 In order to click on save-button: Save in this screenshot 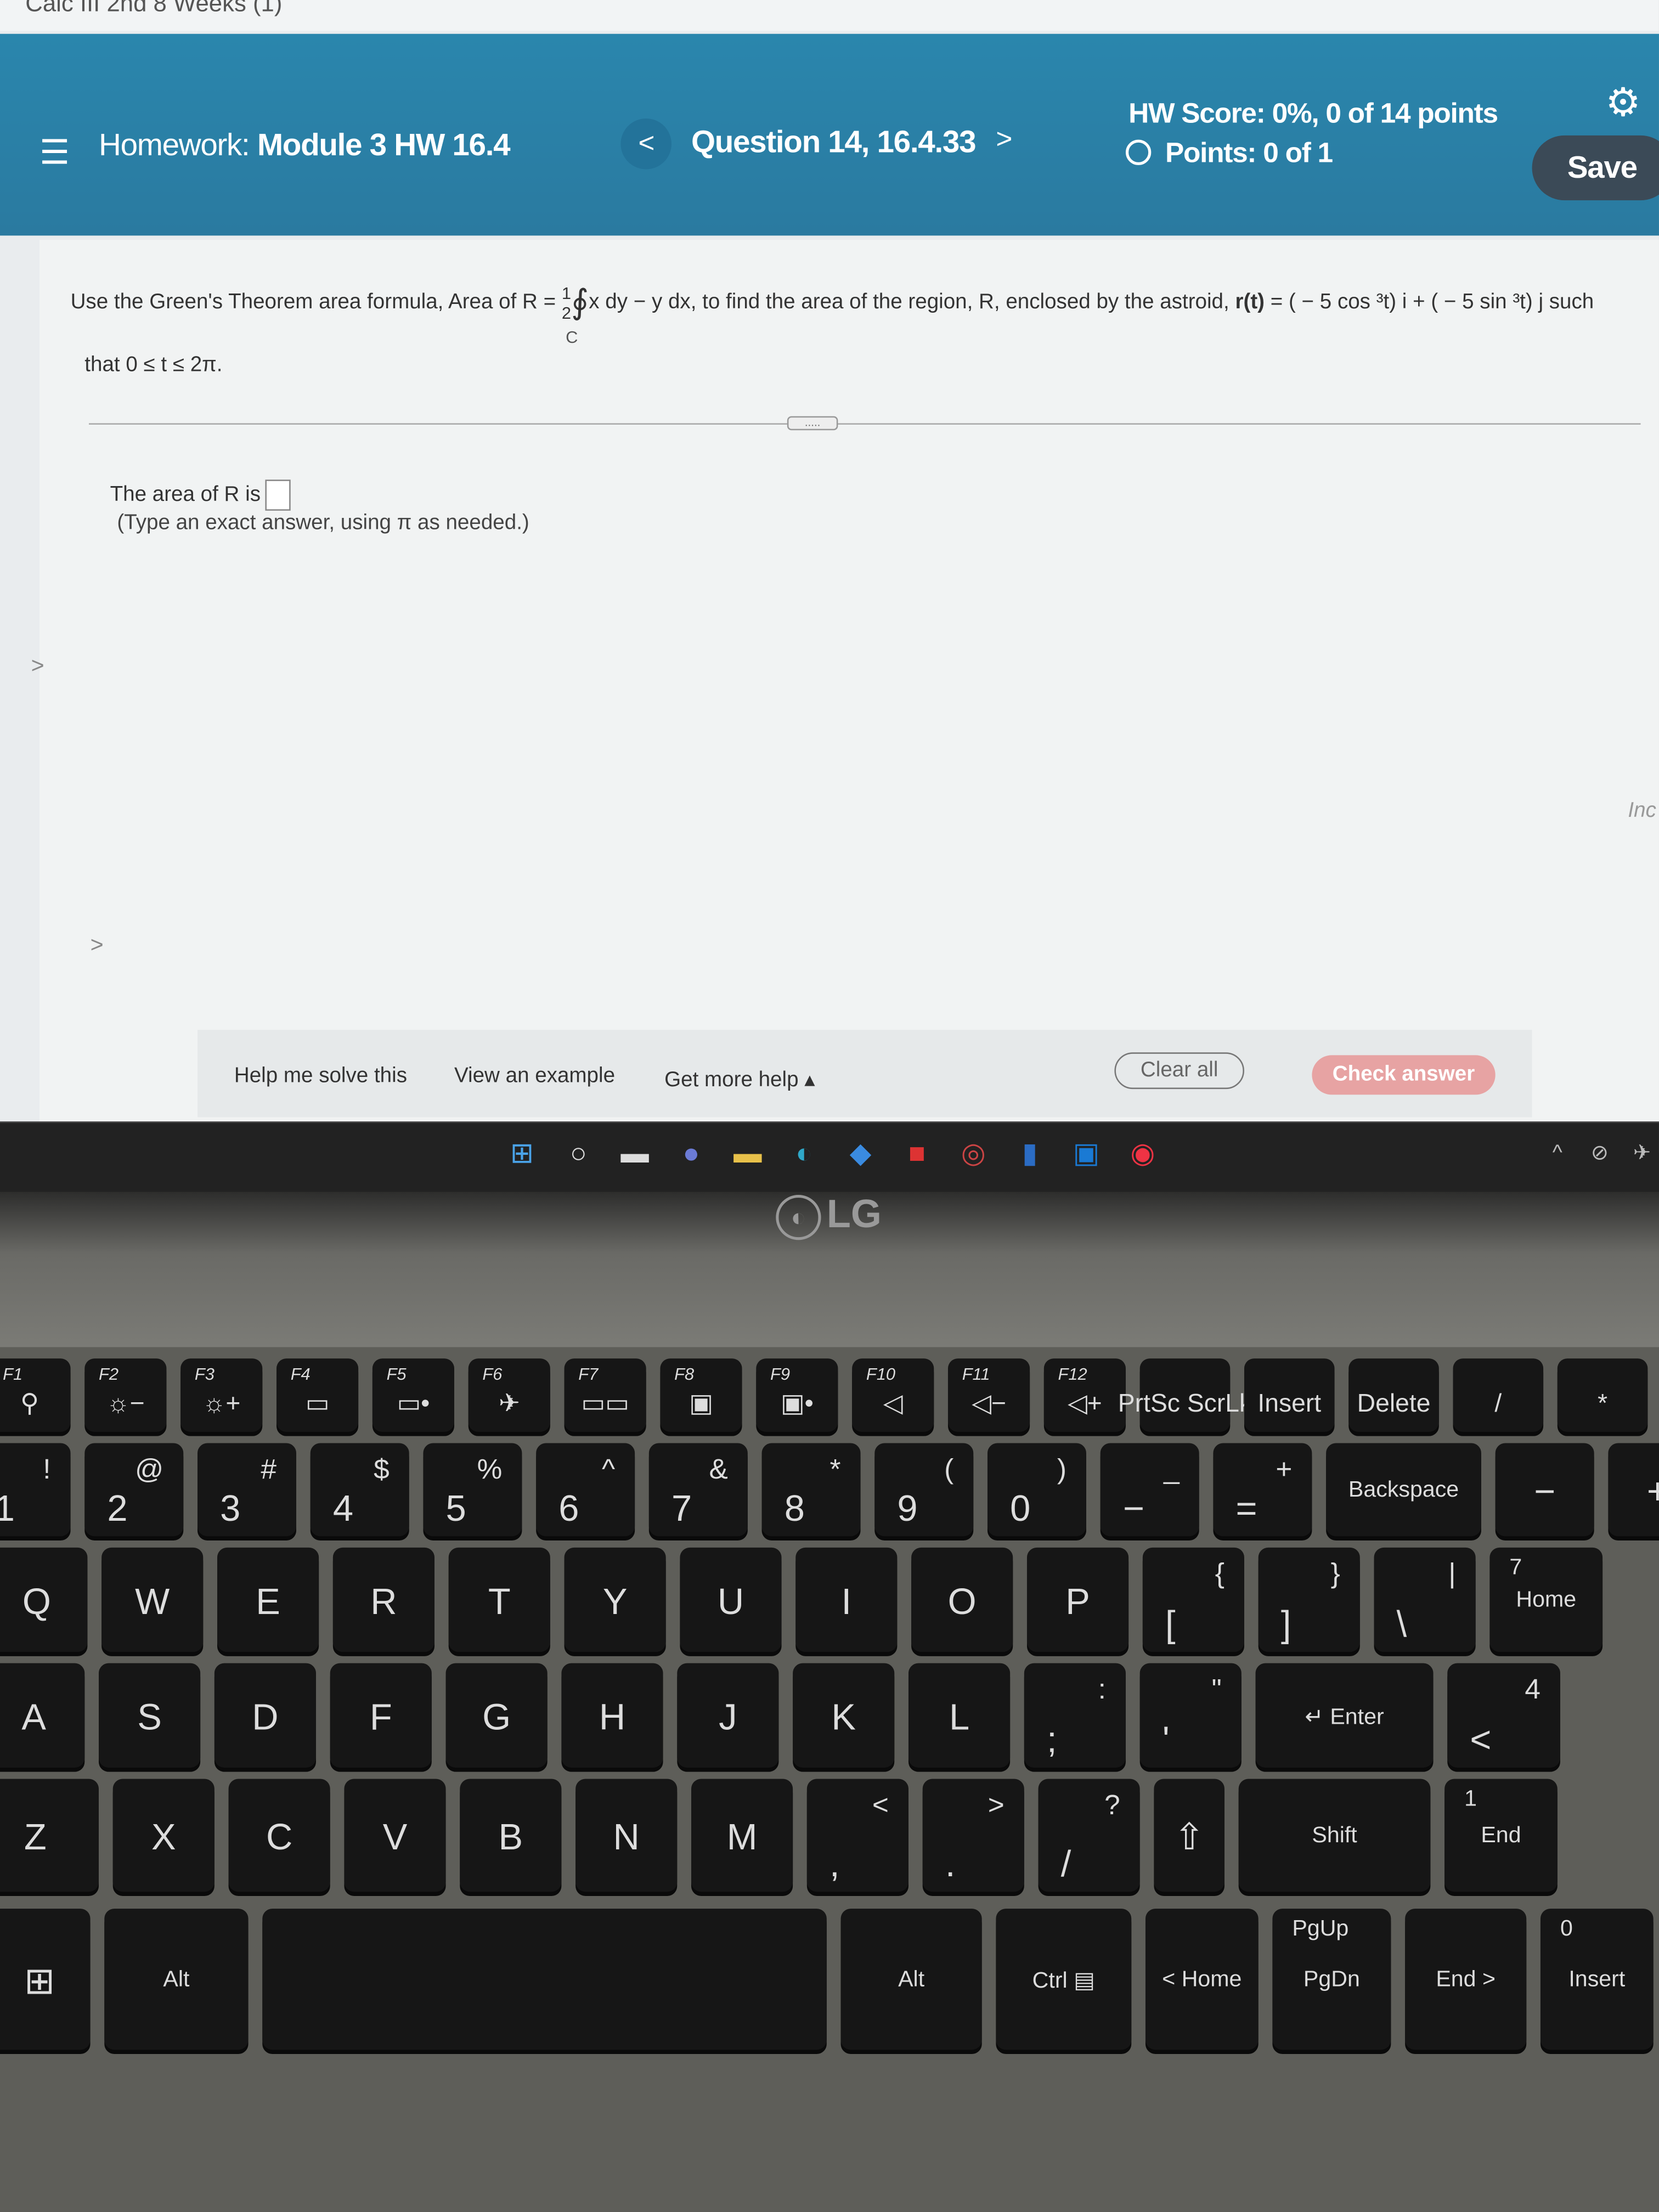, I will do `click(1596, 168)`.